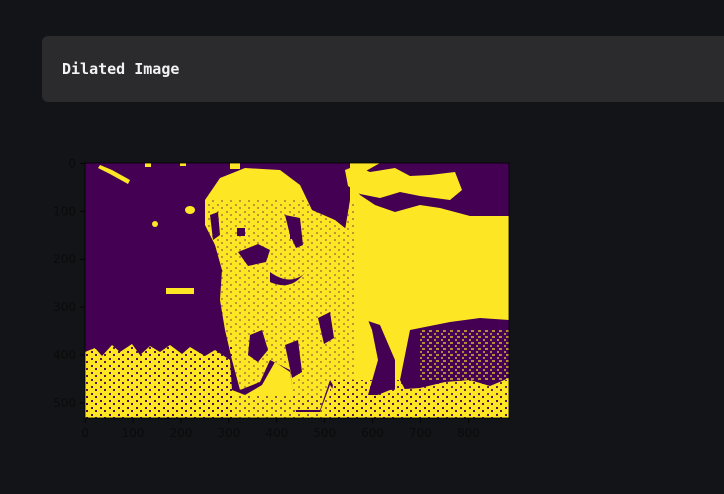 The width and height of the screenshot is (724, 494). What do you see at coordinates (468, 433) in the screenshot?
I see `x-tick-label: 800` at bounding box center [468, 433].